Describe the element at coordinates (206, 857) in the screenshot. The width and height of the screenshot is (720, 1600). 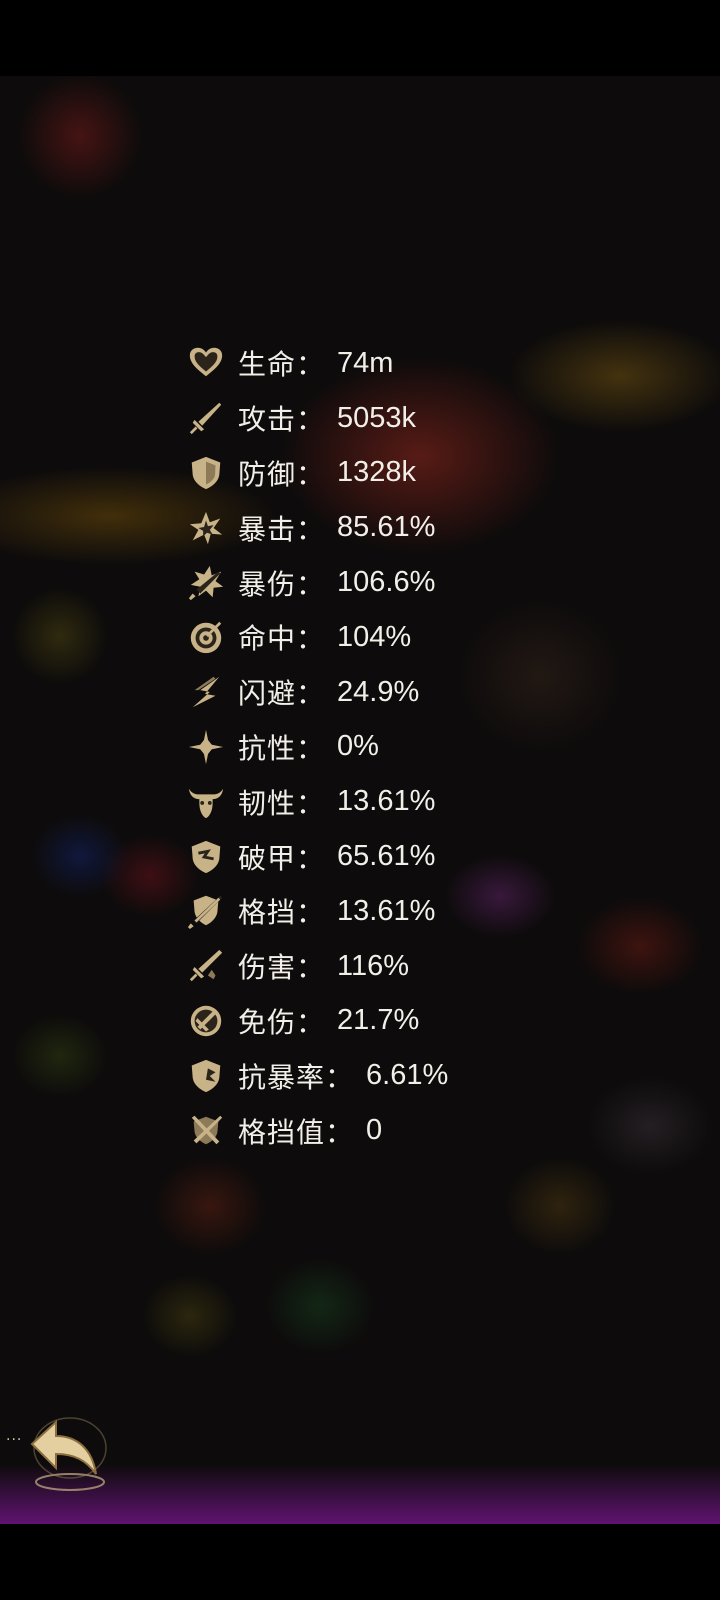
I see `broken-shield-icon` at that location.